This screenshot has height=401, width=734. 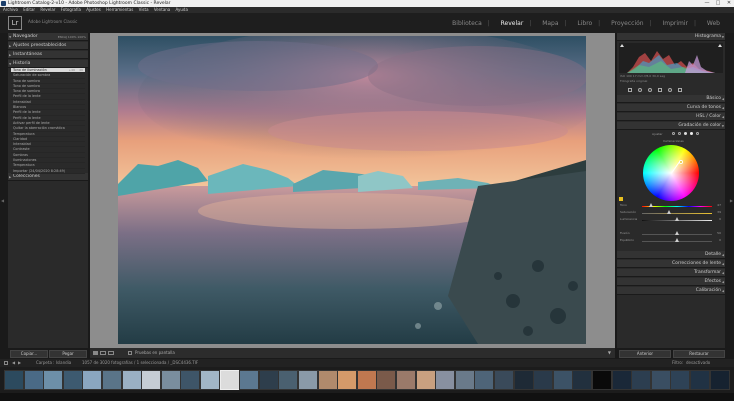 What do you see at coordinates (671, 273) in the screenshot?
I see `transform-header: Transformar ◀` at bounding box center [671, 273].